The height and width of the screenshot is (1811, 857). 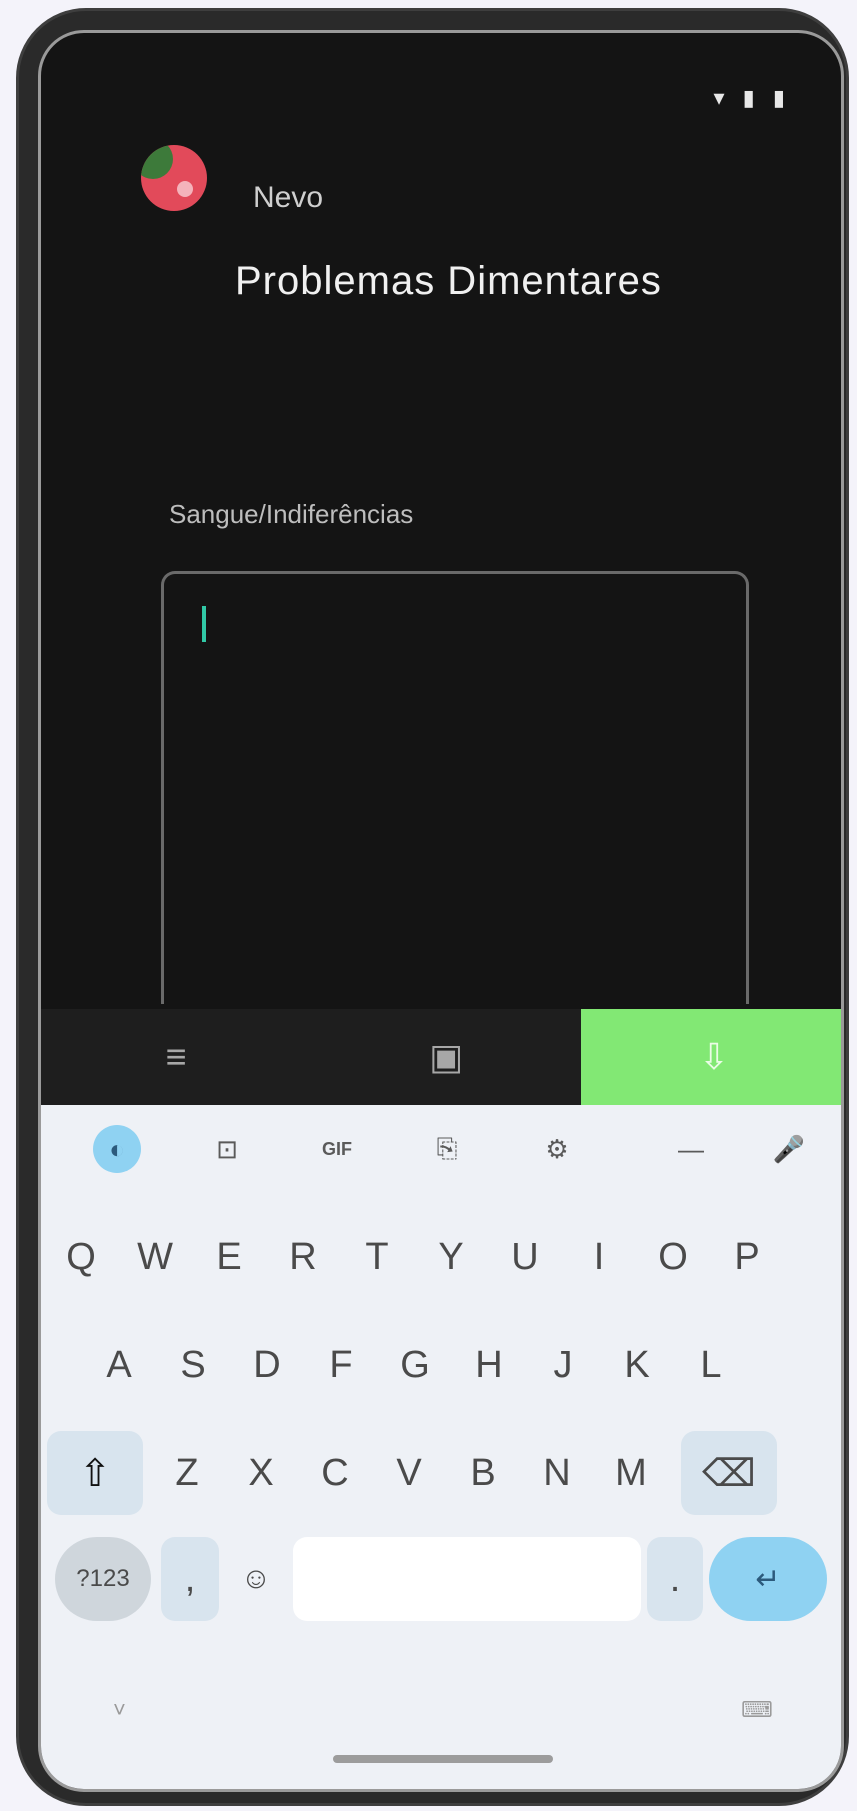 What do you see at coordinates (563, 1365) in the screenshot?
I see `key-j: J` at bounding box center [563, 1365].